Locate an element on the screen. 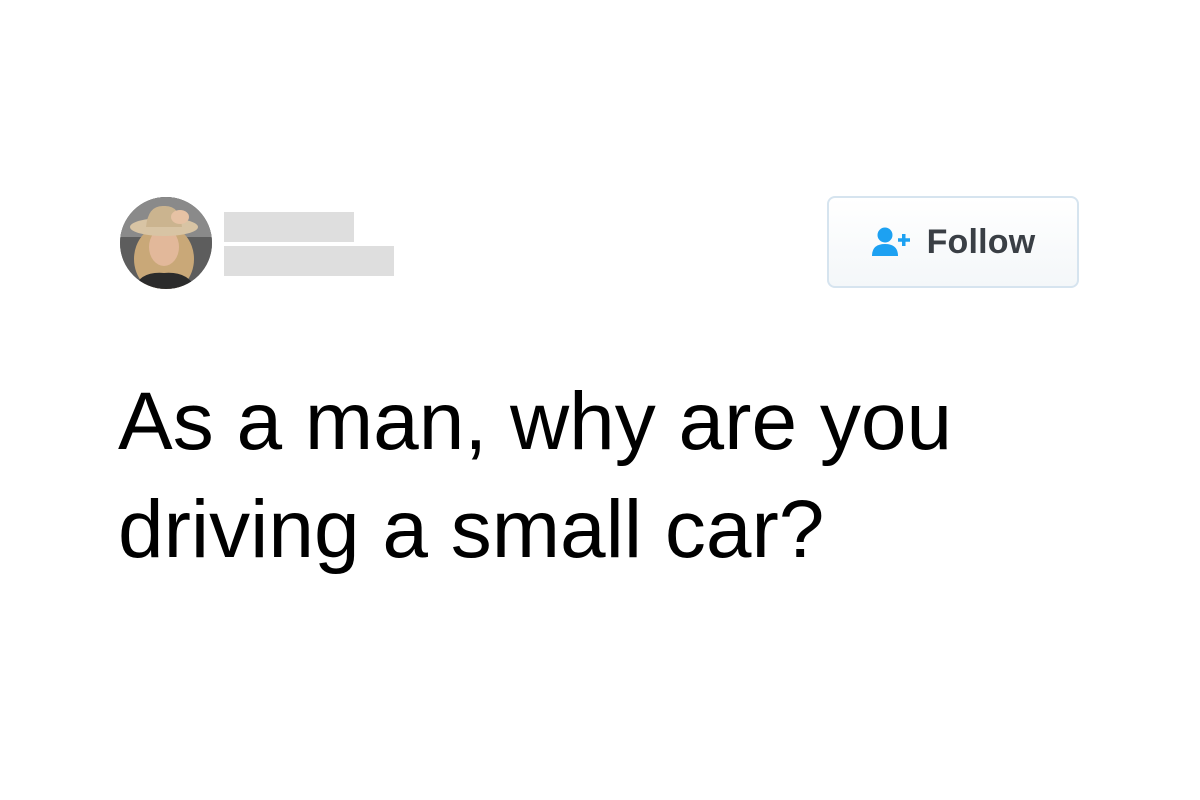  avatar-photo is located at coordinates (166, 243).